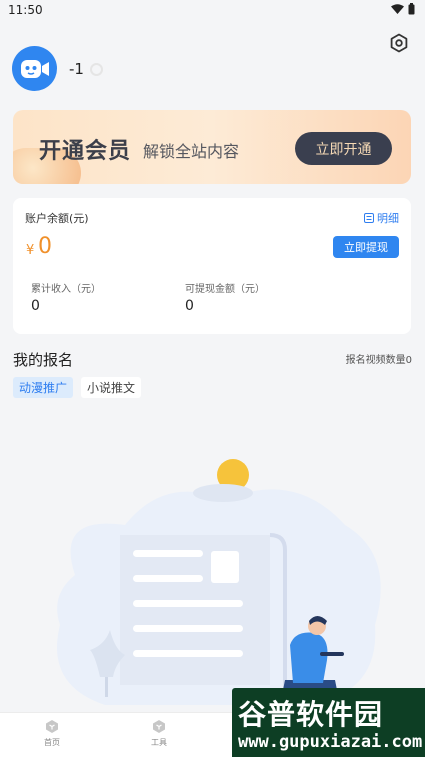 The width and height of the screenshot is (425, 758). What do you see at coordinates (52, 726) in the screenshot?
I see `home-cube-icon` at bounding box center [52, 726].